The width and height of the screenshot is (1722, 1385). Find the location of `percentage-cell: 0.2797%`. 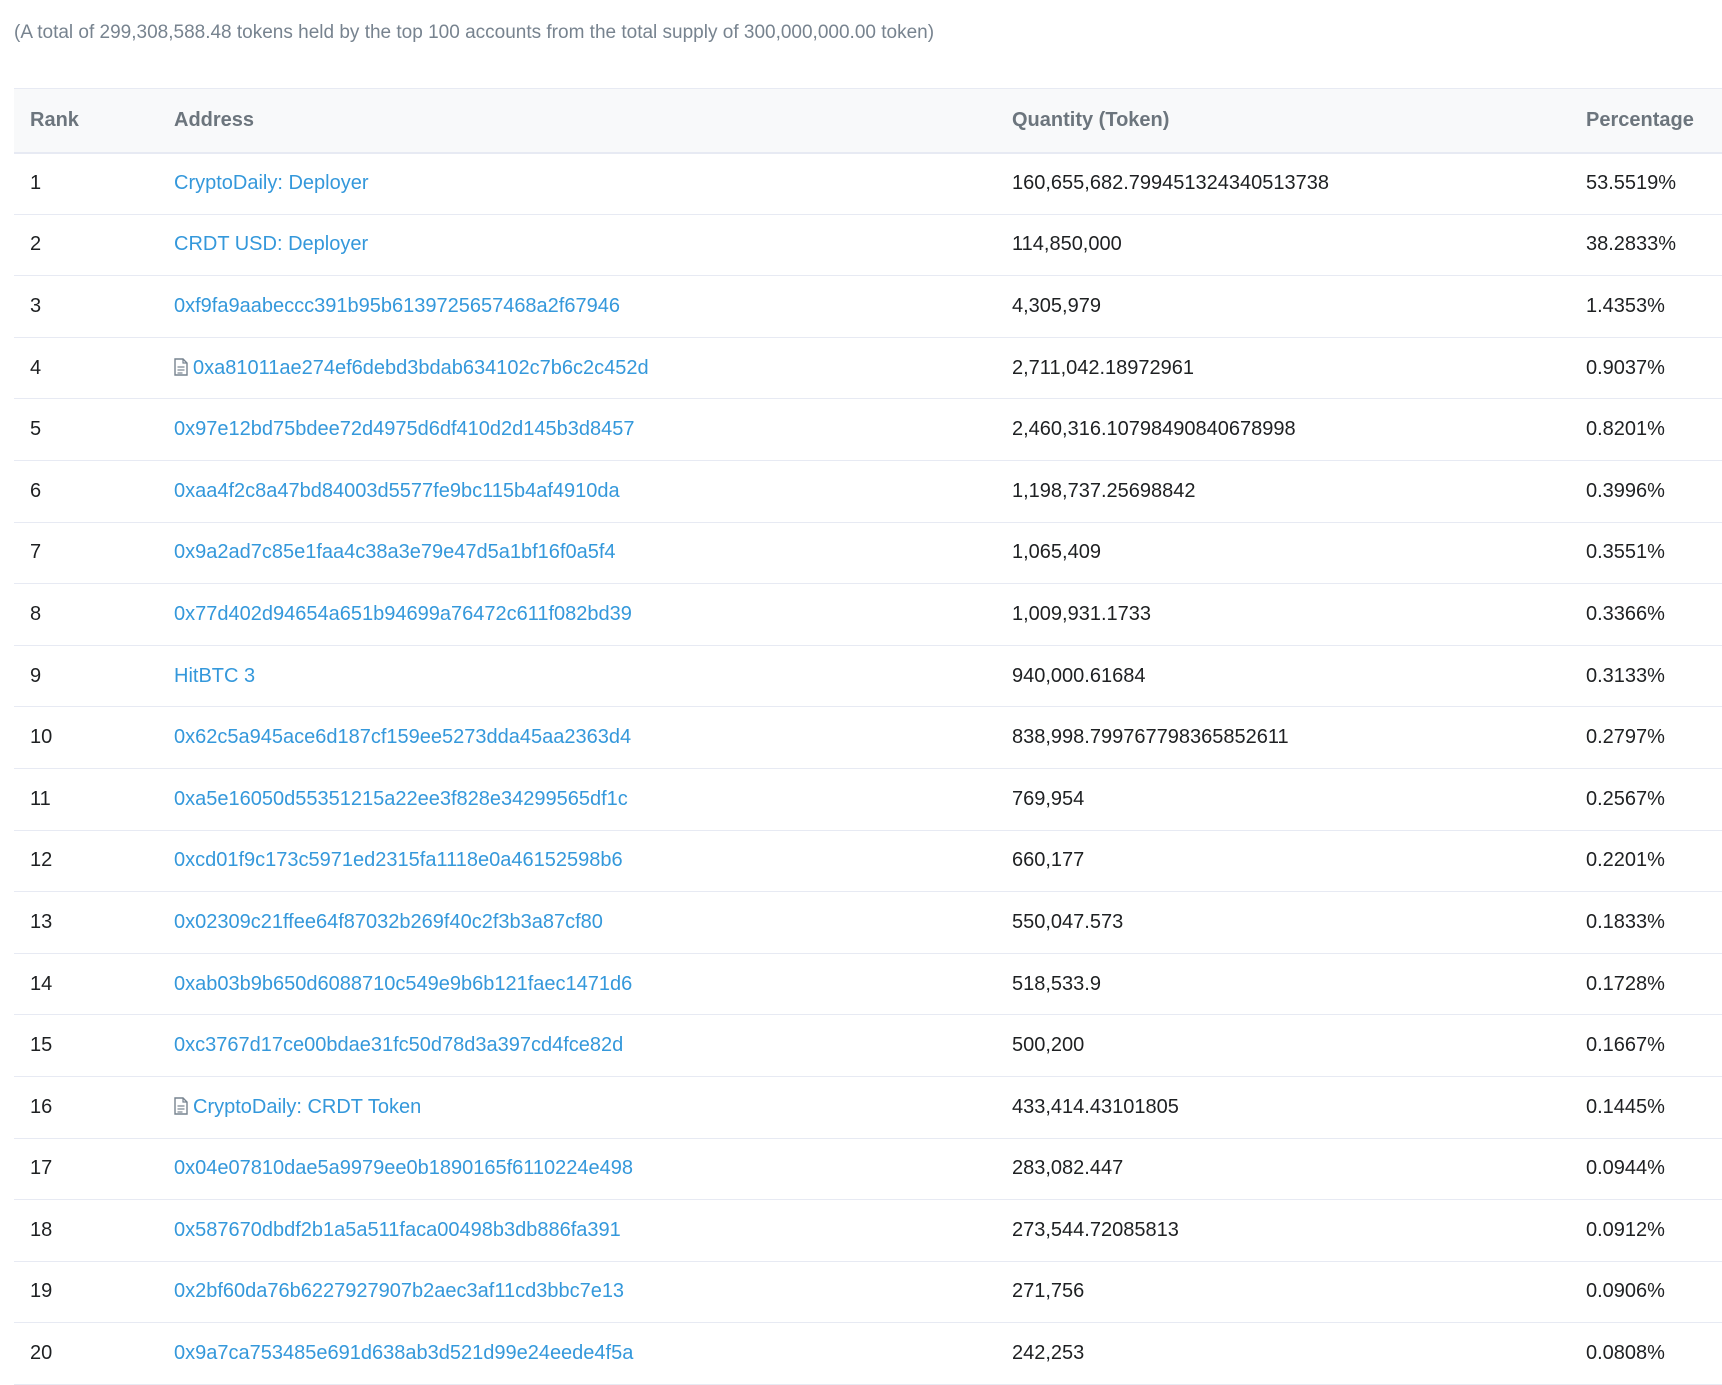

percentage-cell: 0.2797% is located at coordinates (1646, 737).